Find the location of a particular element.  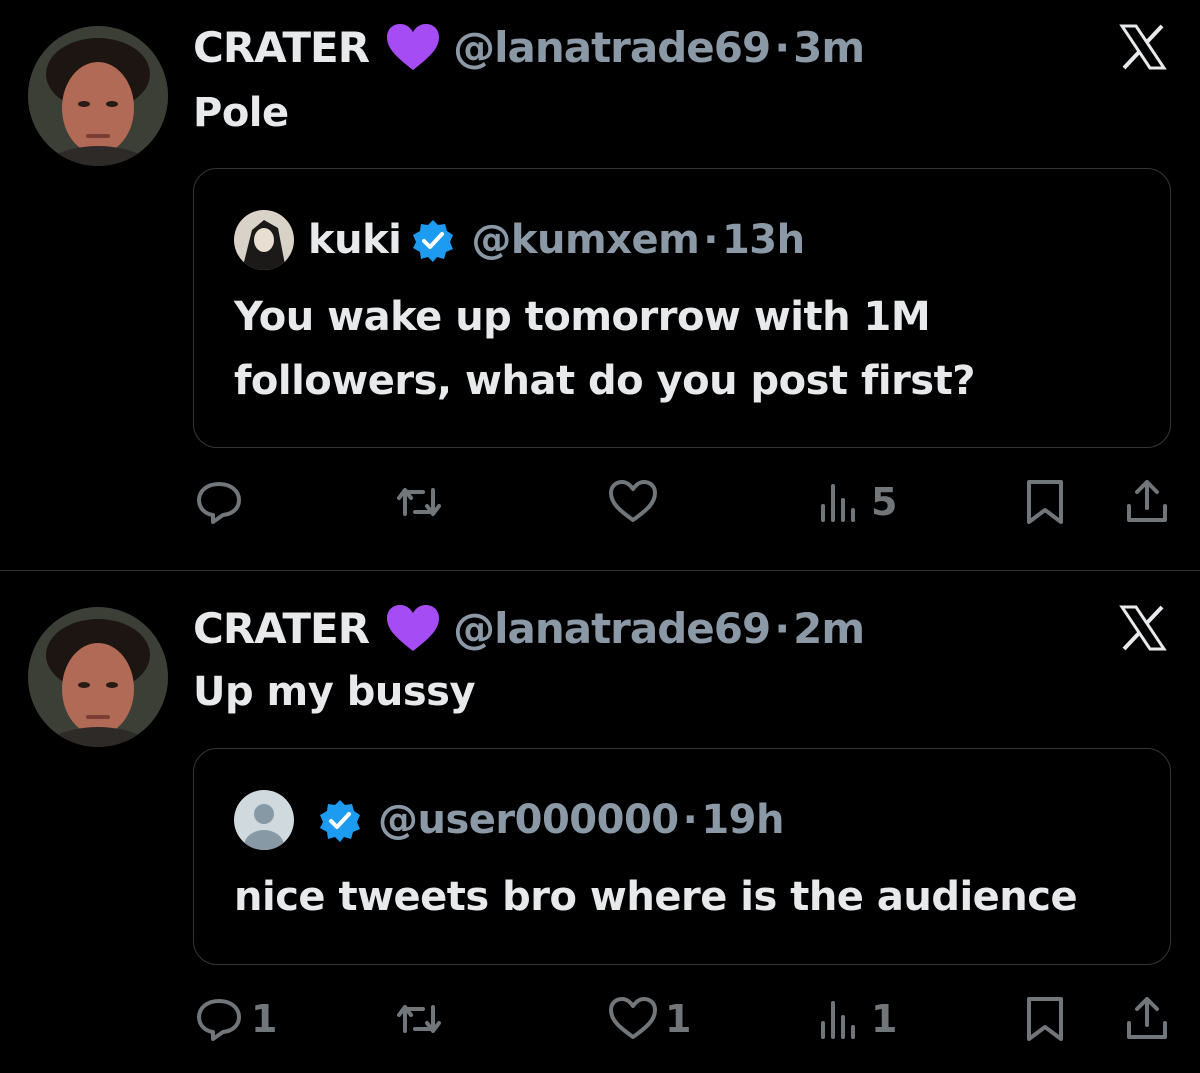

reply-button is located at coordinates (222, 502).